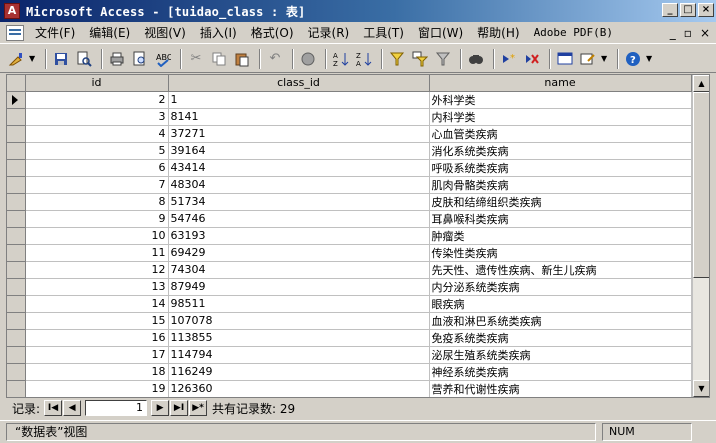 The image size is (716, 443). Describe the element at coordinates (383, 32) in the screenshot. I see `menu-tools: 工具(T)` at that location.